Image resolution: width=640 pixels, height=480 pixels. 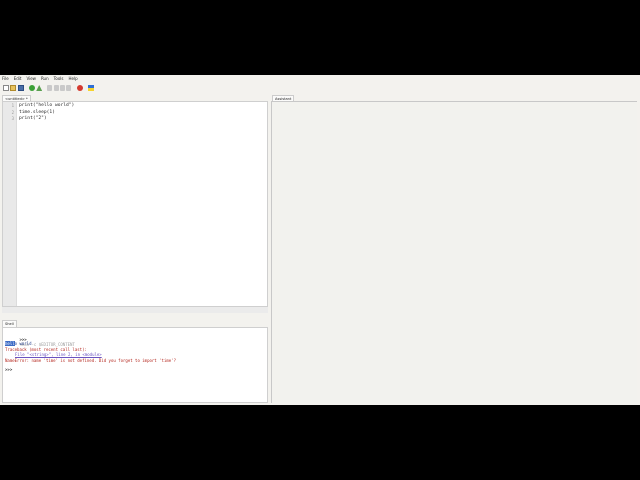 What do you see at coordinates (18, 78) in the screenshot?
I see `menu-edit: Edit` at bounding box center [18, 78].